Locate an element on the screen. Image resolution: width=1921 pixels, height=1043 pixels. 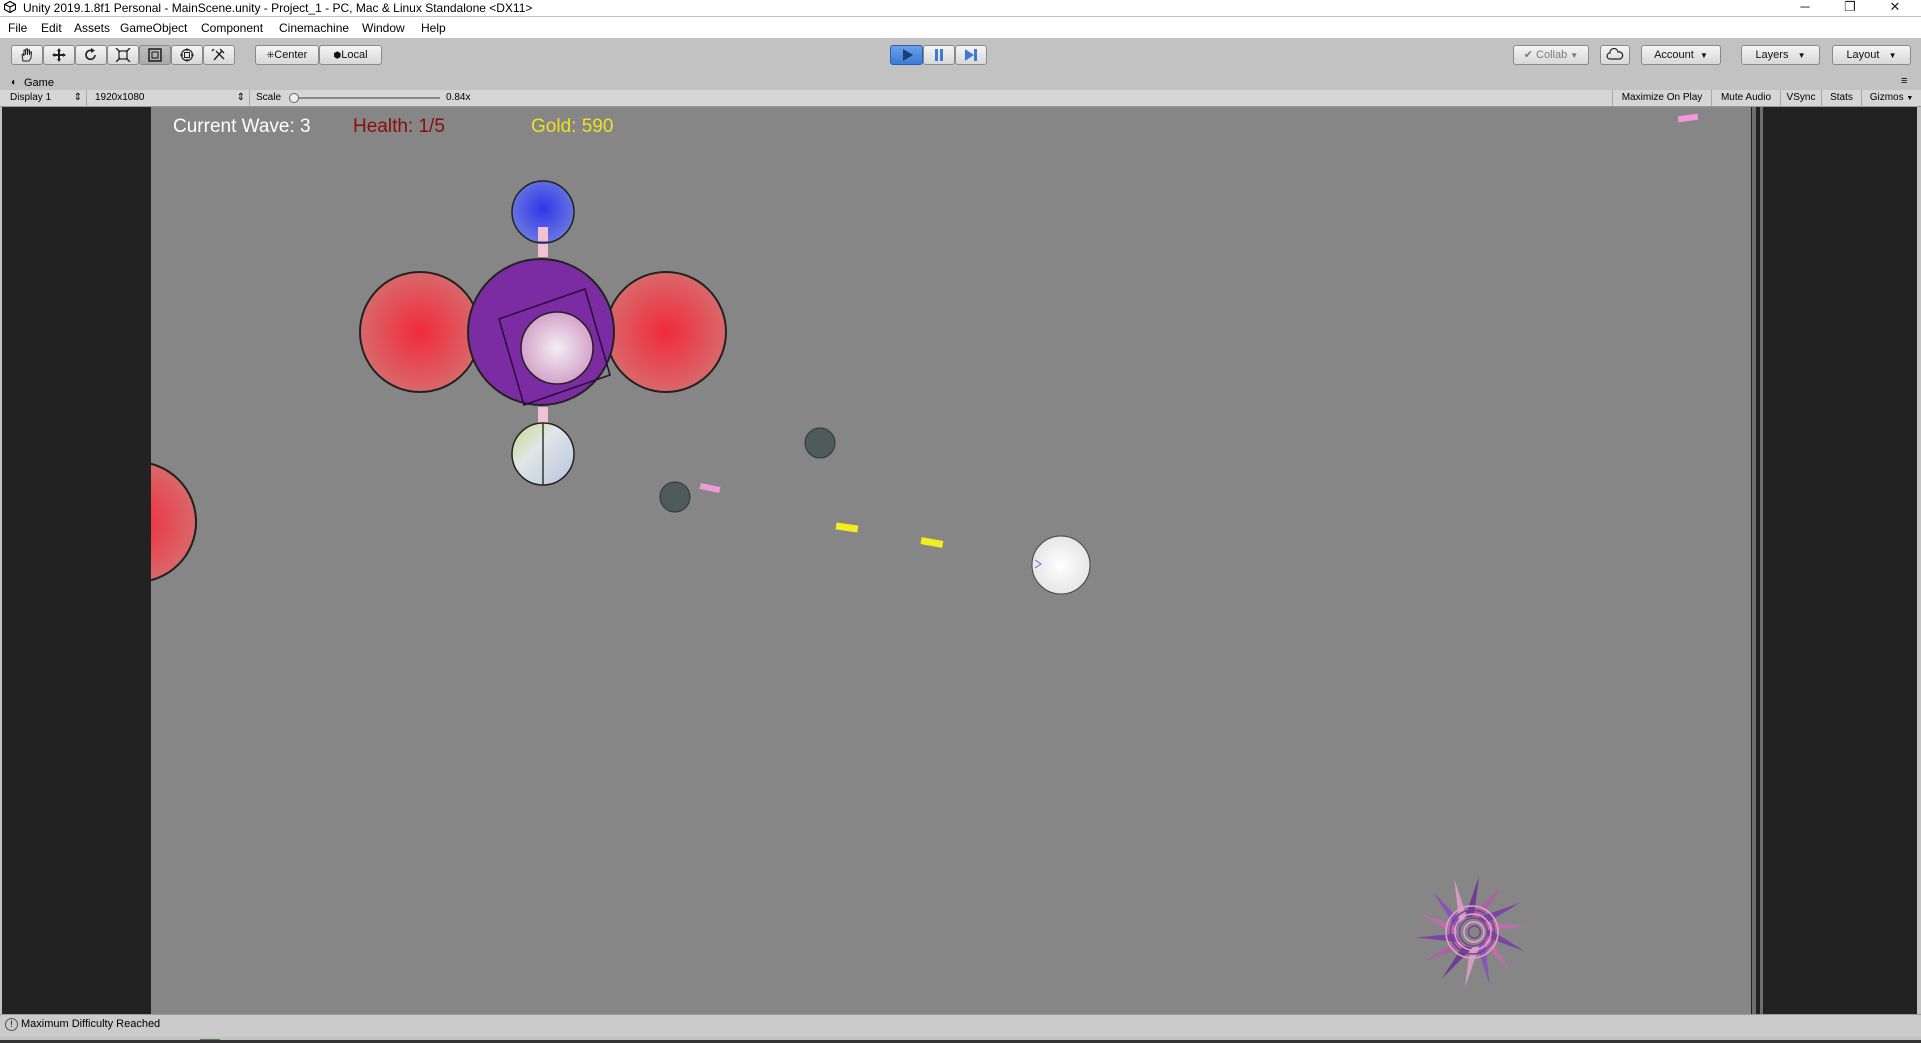
gizmos-dropdown: Gizmos ▼ is located at coordinates (1891, 98).